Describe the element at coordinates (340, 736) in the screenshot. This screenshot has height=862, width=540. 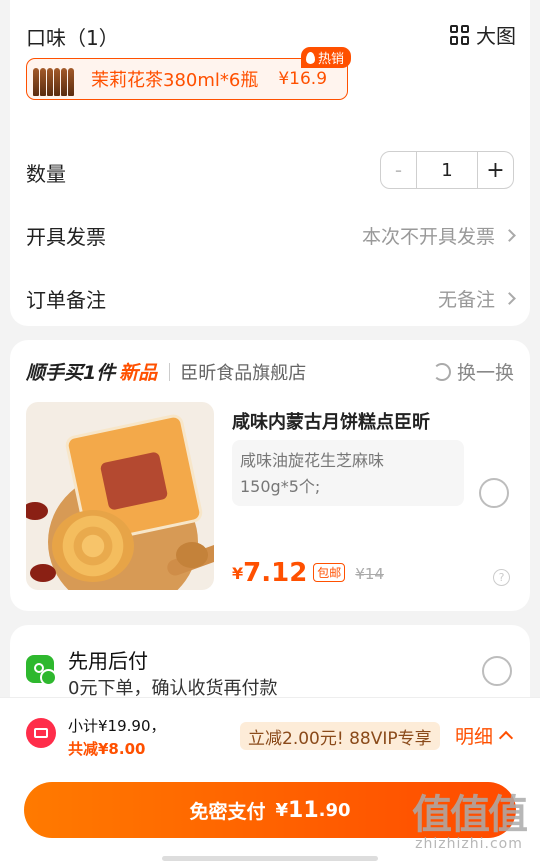
I see `vip-promo-badge: 立减2.00元! 88VIP专享` at that location.